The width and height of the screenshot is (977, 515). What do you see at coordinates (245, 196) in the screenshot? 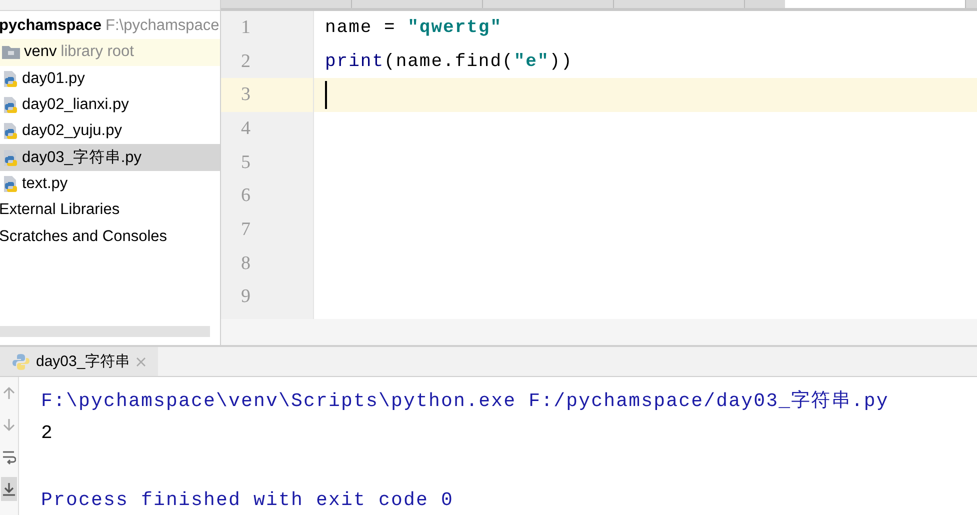
I see `line-number: 6` at bounding box center [245, 196].